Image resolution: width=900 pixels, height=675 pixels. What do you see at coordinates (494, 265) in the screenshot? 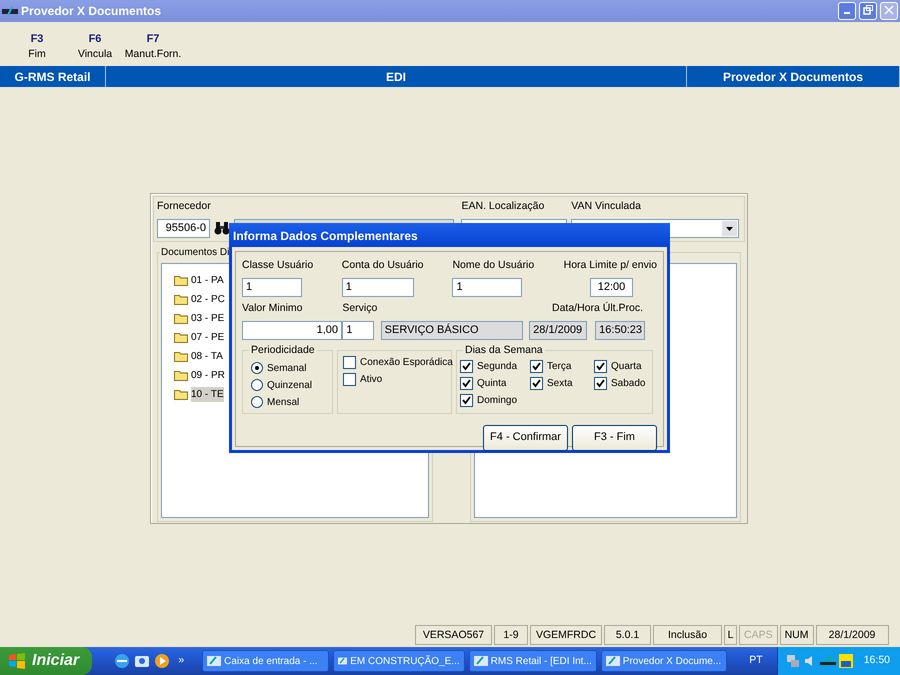
I see `field-label: Nome do Usuário` at bounding box center [494, 265].